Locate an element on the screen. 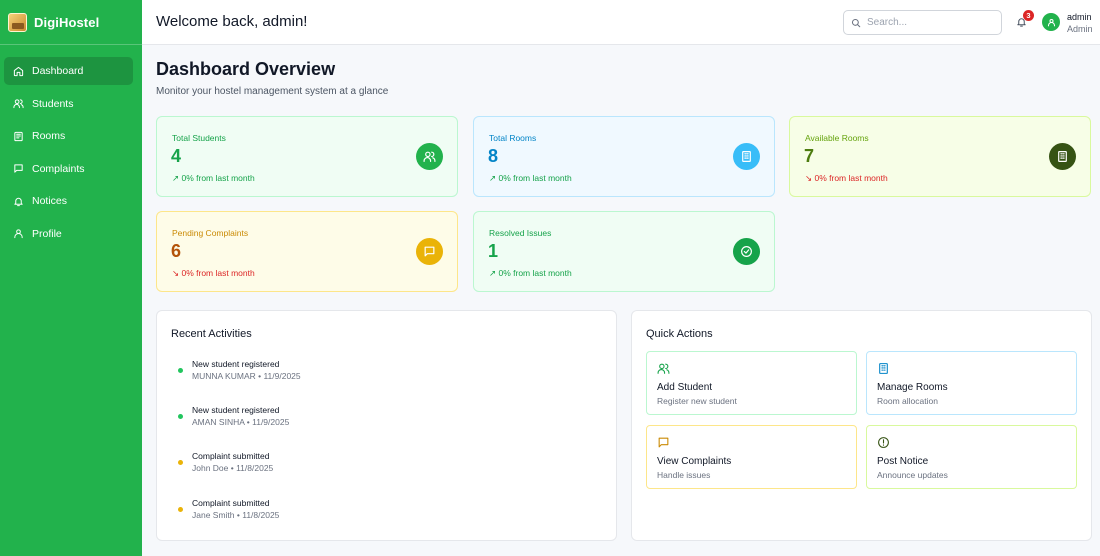 The image size is (1100, 556). sidebar-item-label: Students is located at coordinates (53, 103).